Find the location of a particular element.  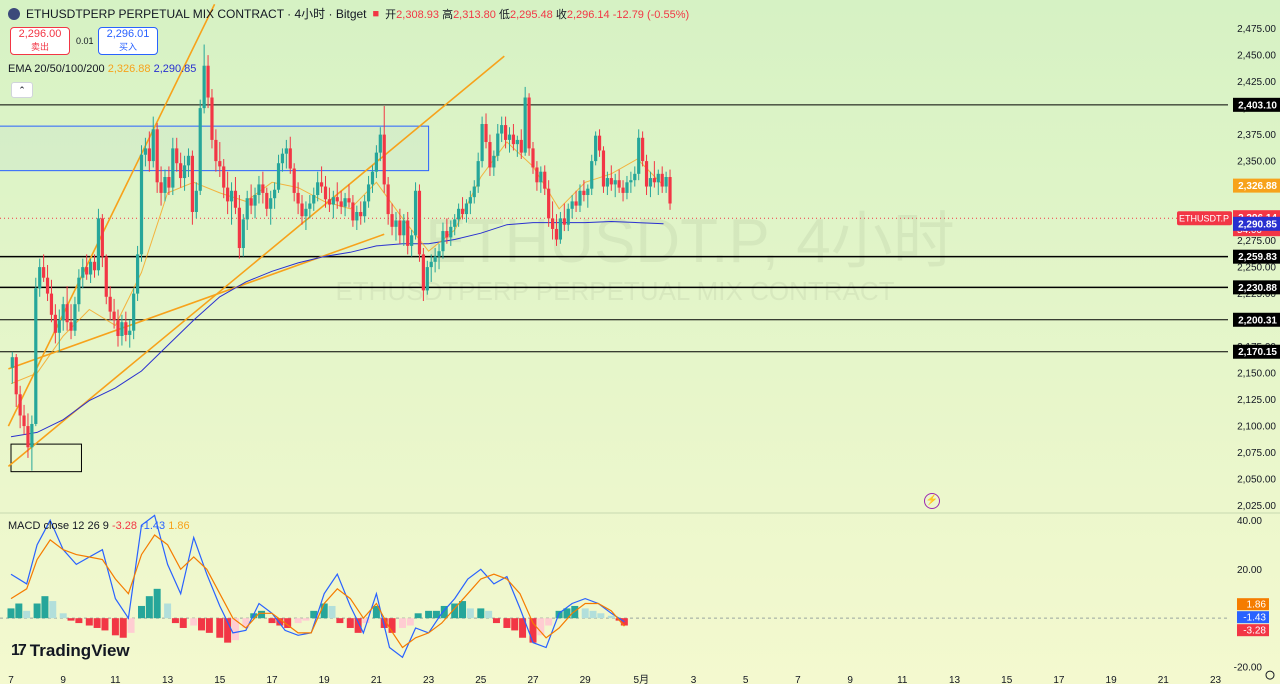

y-tick-label: 2,350.00 is located at coordinates (1256, 162).